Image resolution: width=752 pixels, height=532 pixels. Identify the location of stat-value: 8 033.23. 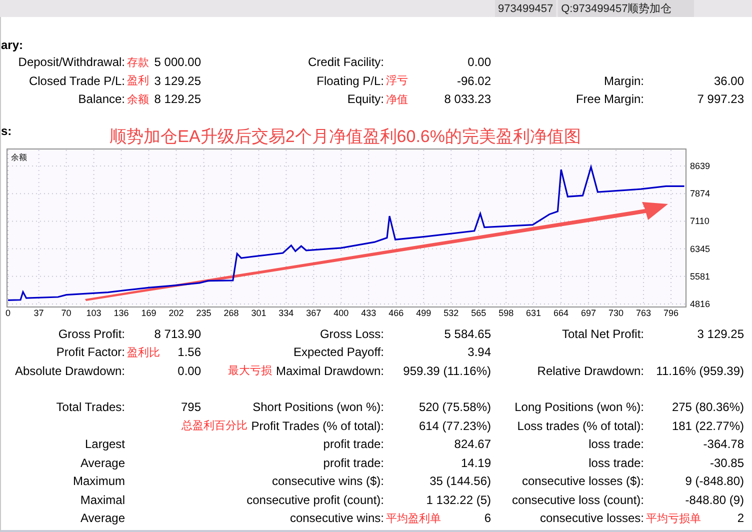
(467, 99).